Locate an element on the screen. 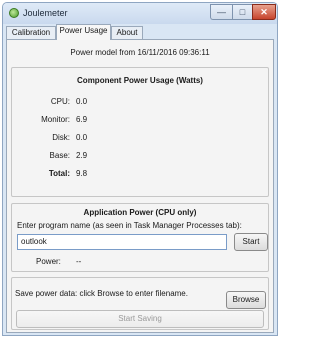 The image size is (320, 340). maximize-icon: □ is located at coordinates (242, 12).